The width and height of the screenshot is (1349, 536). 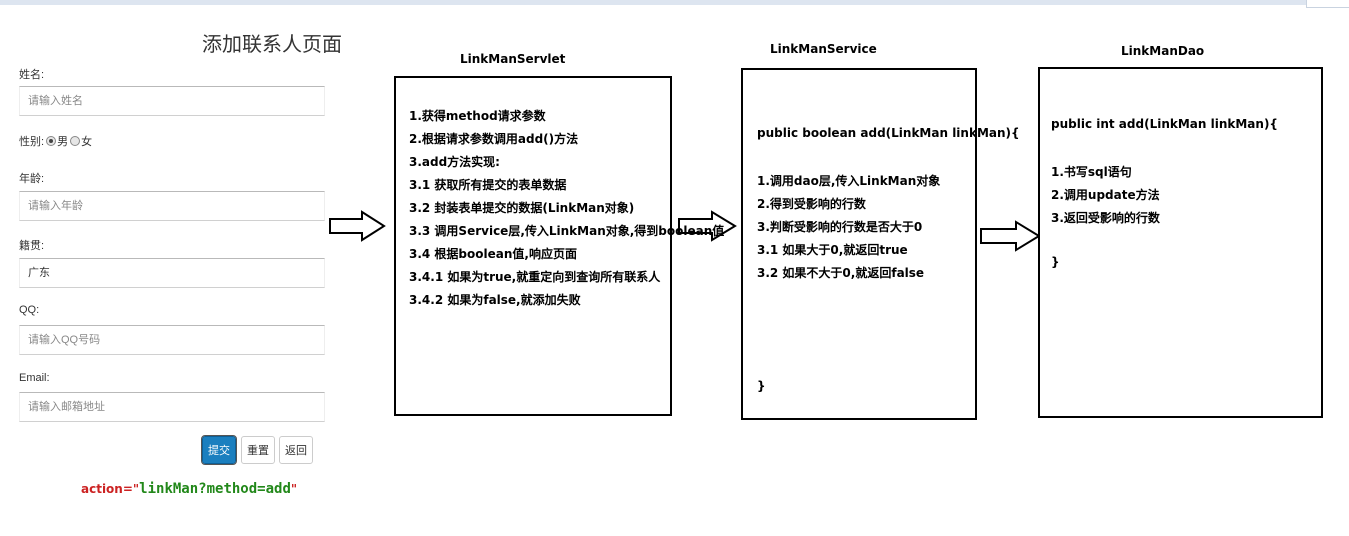 What do you see at coordinates (87, 142) in the screenshot?
I see `gender-female-label: 女` at bounding box center [87, 142].